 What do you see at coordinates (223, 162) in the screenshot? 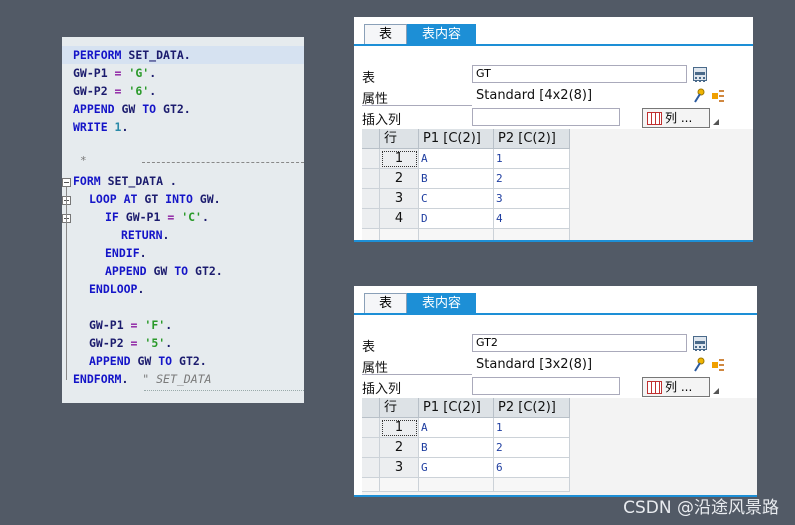
I see `comment-separator-line` at bounding box center [223, 162].